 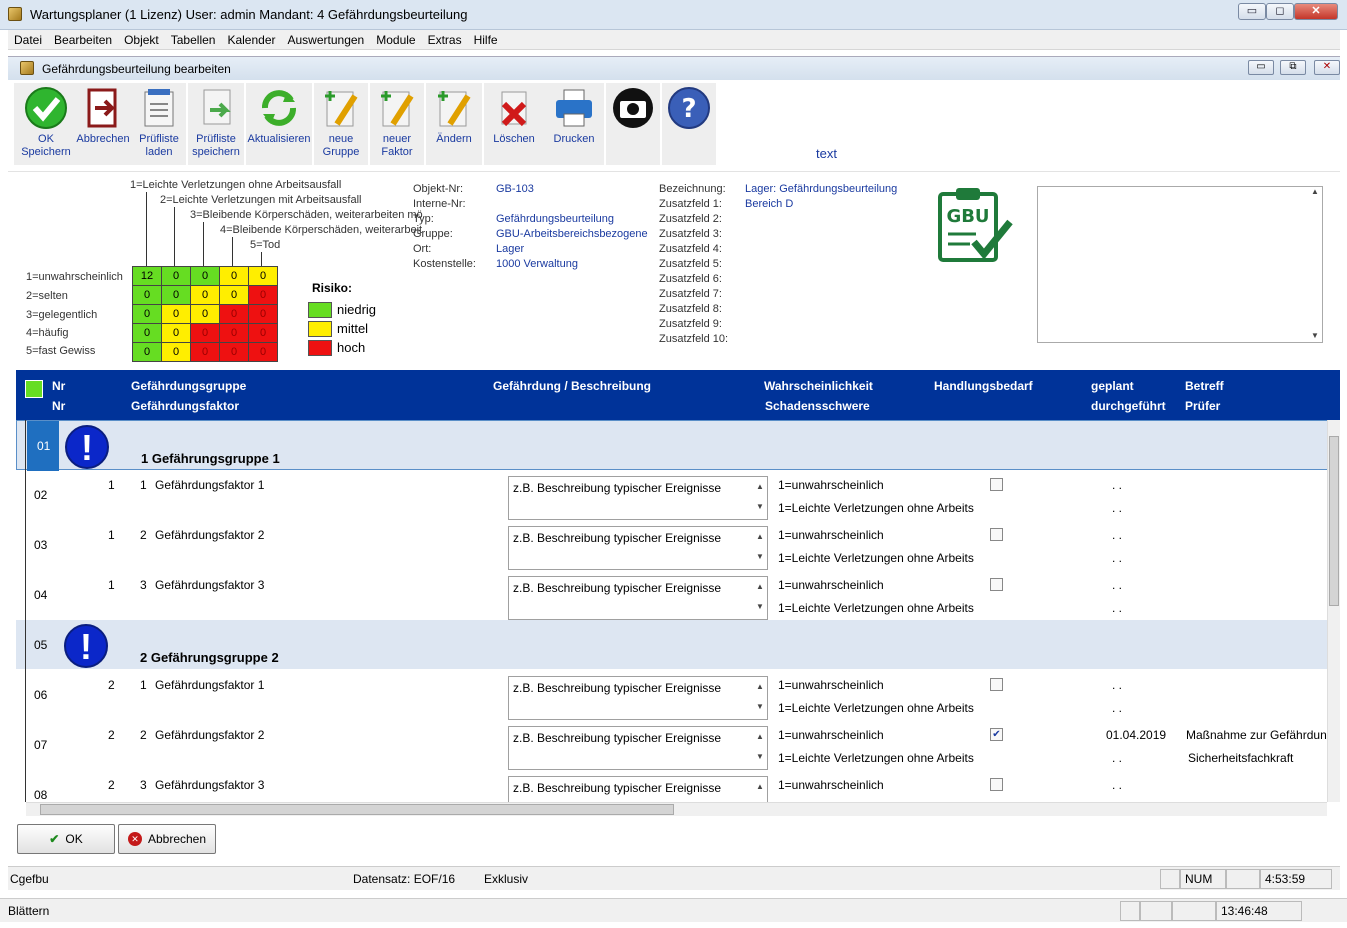 What do you see at coordinates (1240, 758) in the screenshot?
I see `inspector-value: Sicherheitsfachkraft` at bounding box center [1240, 758].